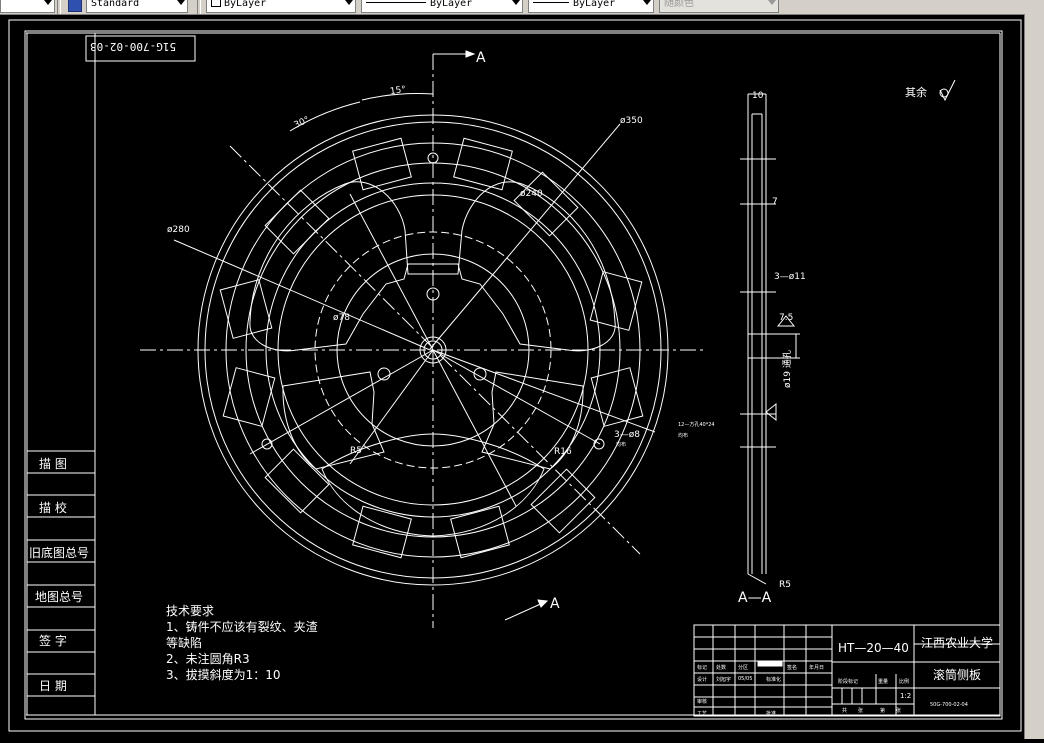  What do you see at coordinates (1034, 376) in the screenshot?
I see `vertical-scrollbar` at bounding box center [1034, 376].